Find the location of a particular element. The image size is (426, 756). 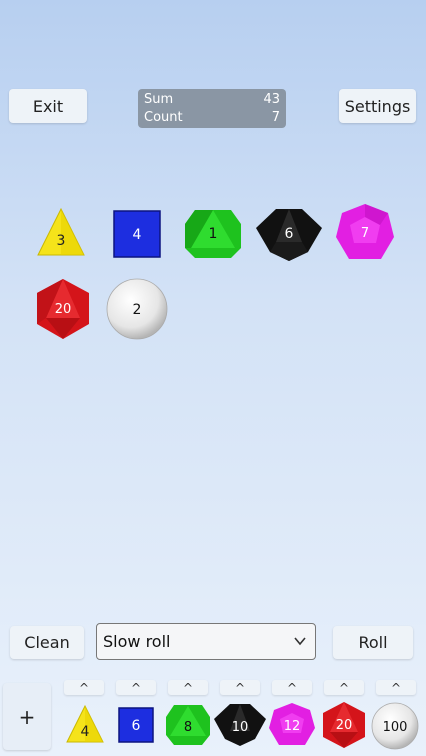

add-die-button: + is located at coordinates (27, 716).